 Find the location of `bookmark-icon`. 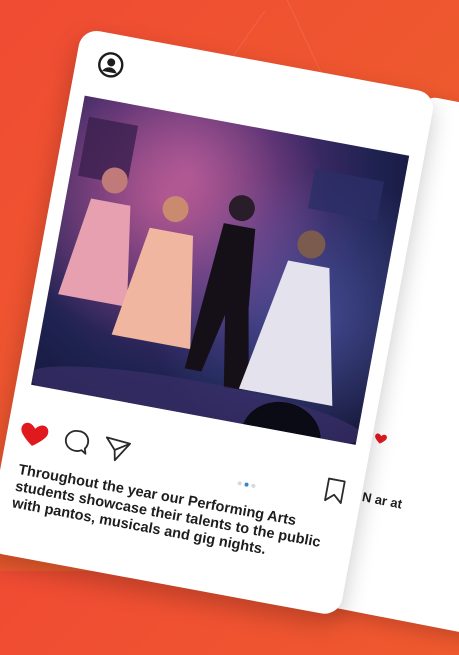

bookmark-icon is located at coordinates (335, 491).